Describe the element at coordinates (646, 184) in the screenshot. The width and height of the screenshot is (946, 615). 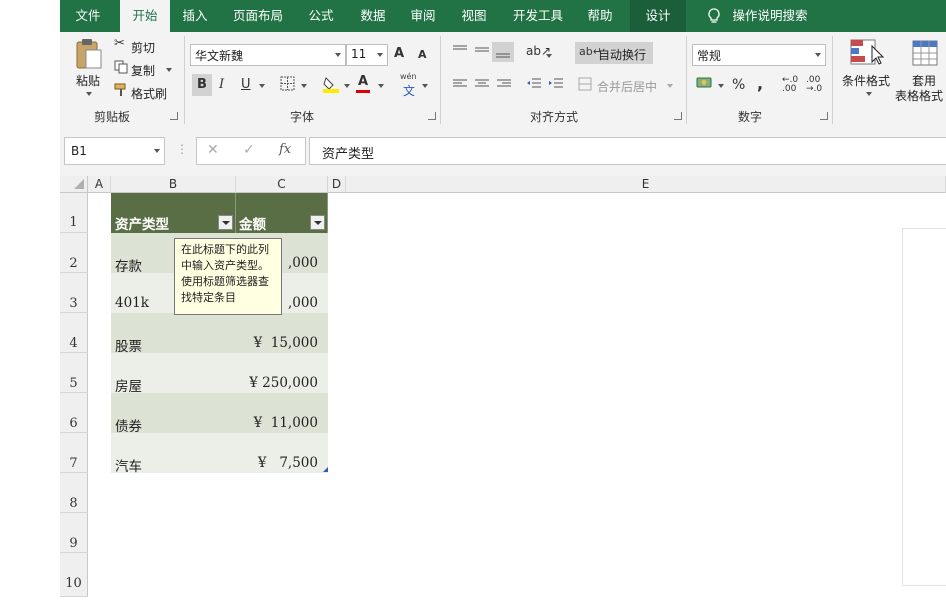
I see `column-header-e: E` at that location.